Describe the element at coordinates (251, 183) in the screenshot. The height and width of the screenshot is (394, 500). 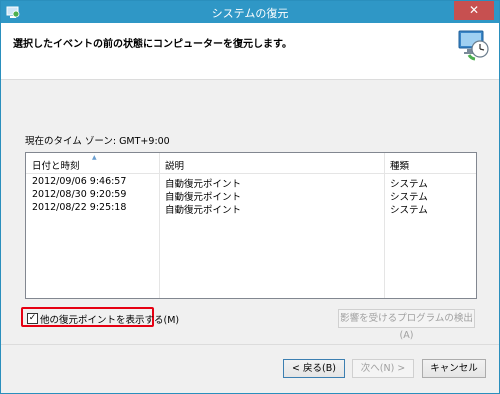
I see `table-row: 2012/09/06 9:46:57 自動復元ポイント システム` at that location.